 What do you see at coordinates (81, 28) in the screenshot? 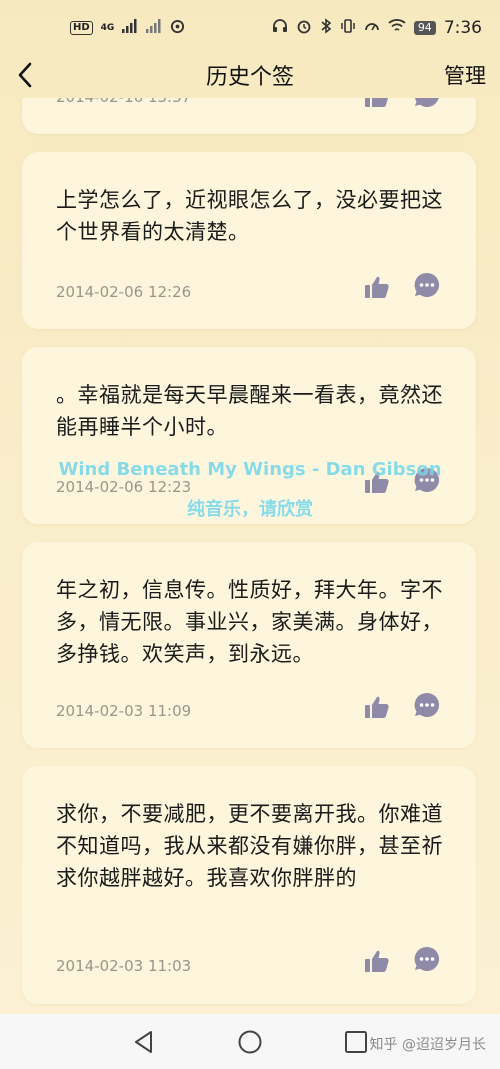
I see `hd-indicator: HD` at bounding box center [81, 28].